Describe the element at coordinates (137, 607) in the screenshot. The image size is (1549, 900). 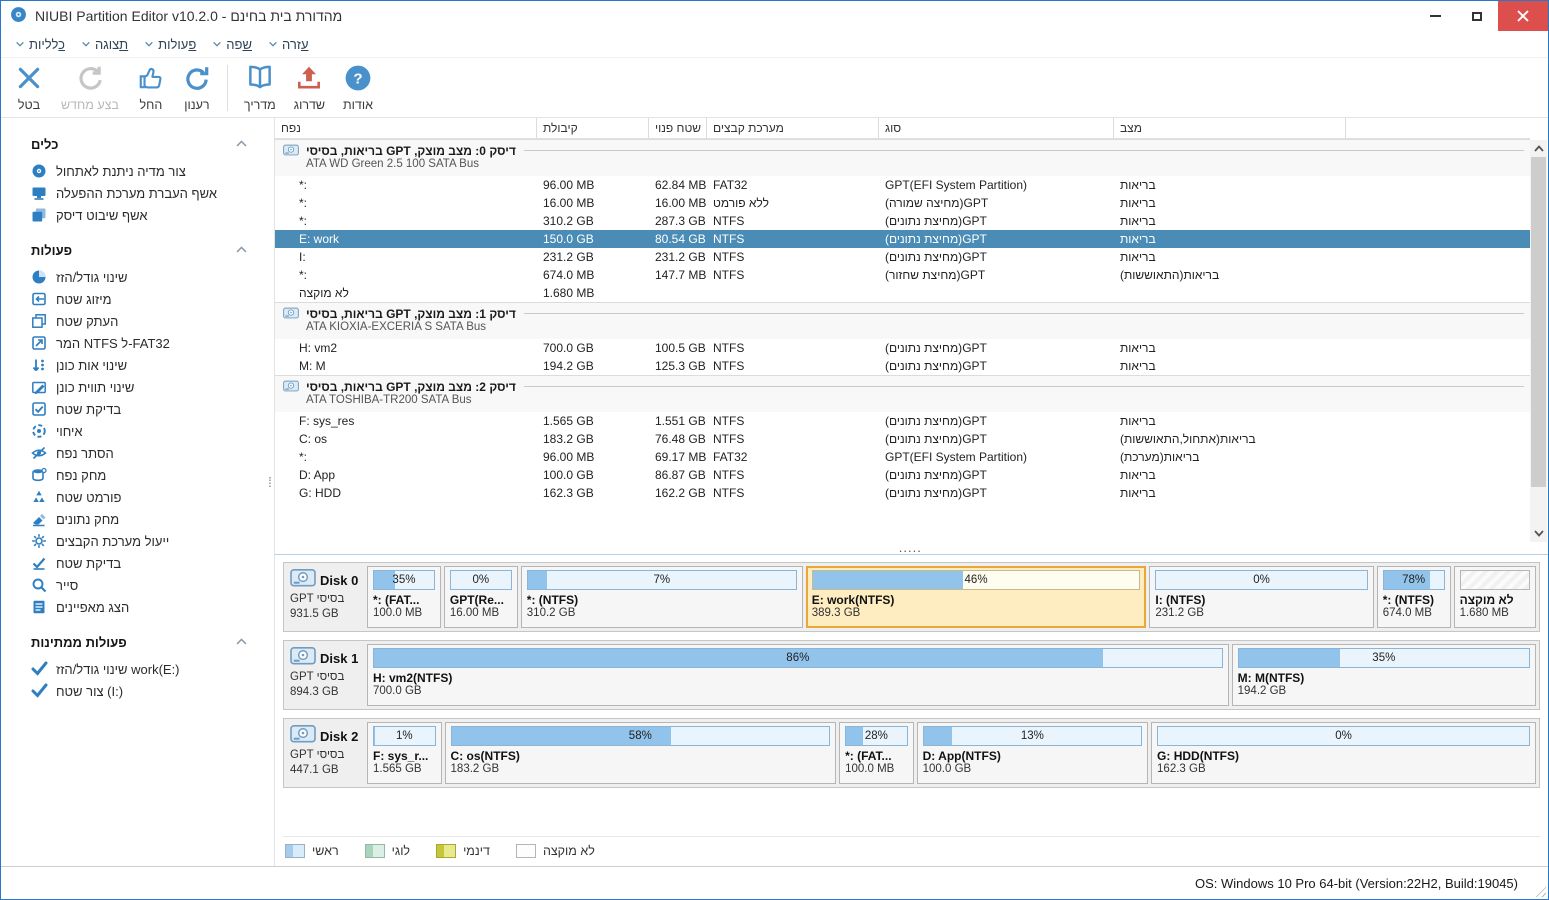
I see `sidebar-item-properties: הצג מאפיינים` at that location.